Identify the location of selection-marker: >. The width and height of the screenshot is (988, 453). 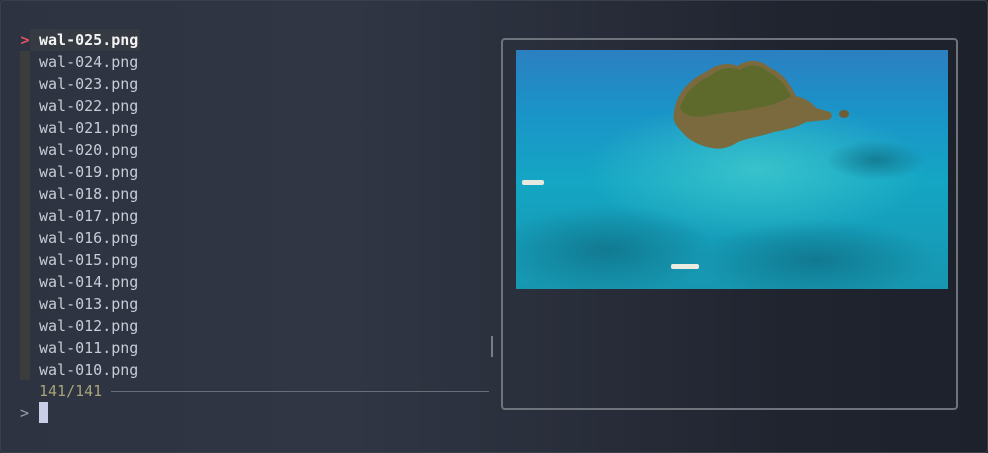
(25, 40).